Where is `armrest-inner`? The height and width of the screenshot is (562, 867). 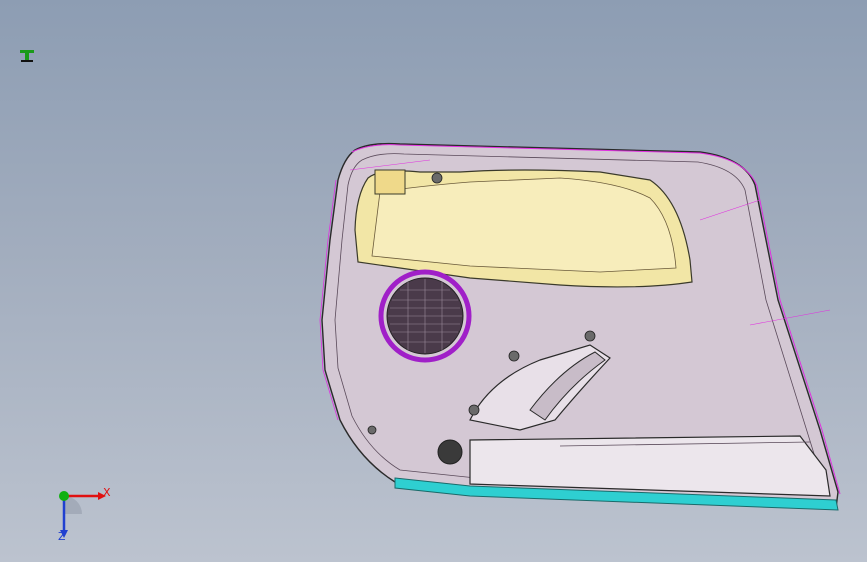
armrest-inner is located at coordinates (524, 225).